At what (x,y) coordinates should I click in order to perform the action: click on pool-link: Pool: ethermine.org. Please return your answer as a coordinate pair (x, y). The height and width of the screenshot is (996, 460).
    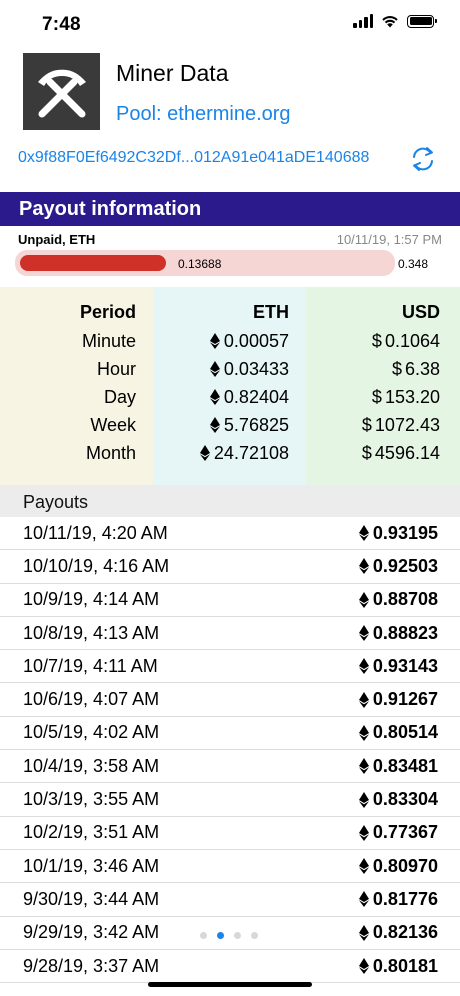
    Looking at the image, I should click on (203, 114).